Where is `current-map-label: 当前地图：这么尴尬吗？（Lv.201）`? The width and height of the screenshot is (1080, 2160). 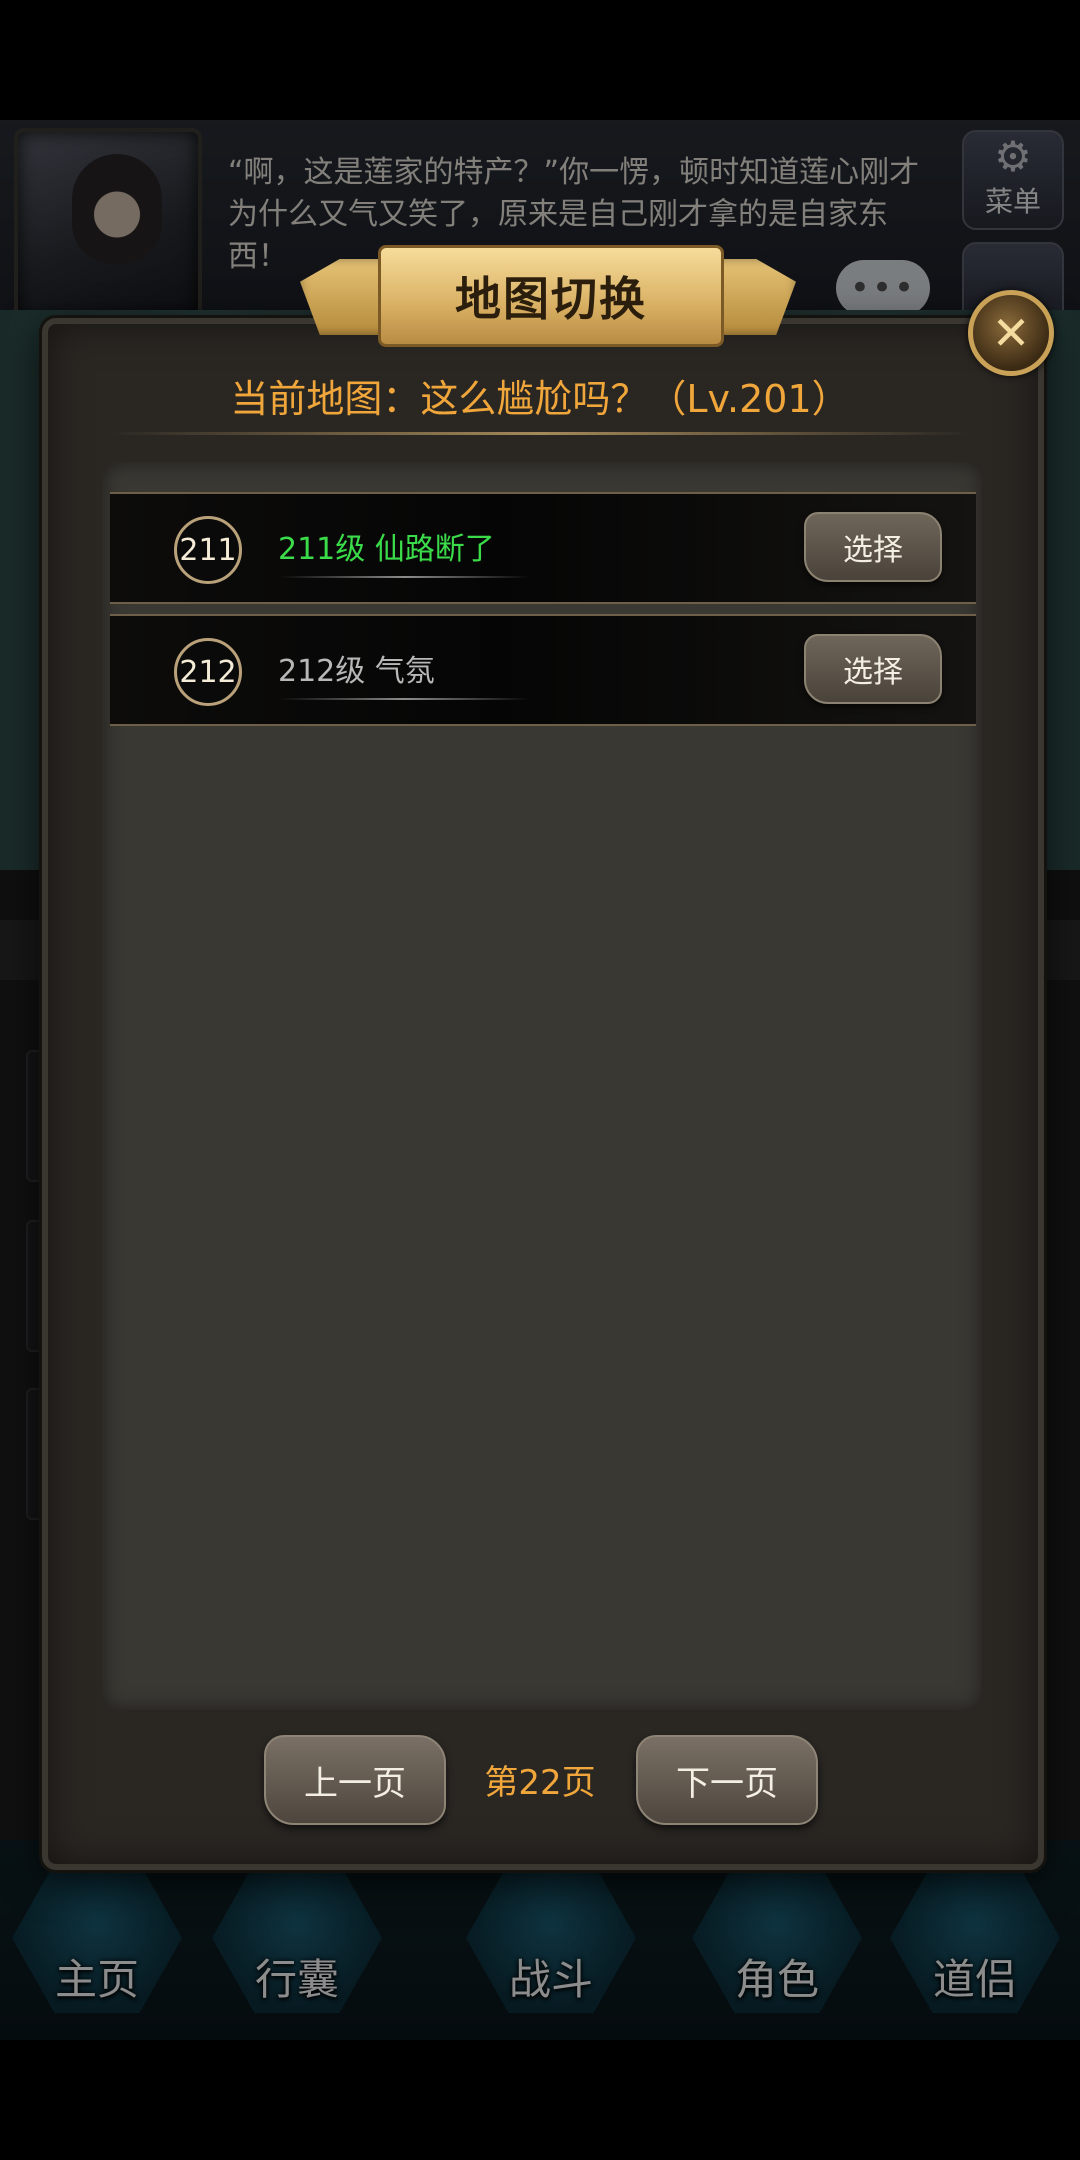 current-map-label: 当前地图：这么尴尬吗？（Lv.201） is located at coordinates (540, 398).